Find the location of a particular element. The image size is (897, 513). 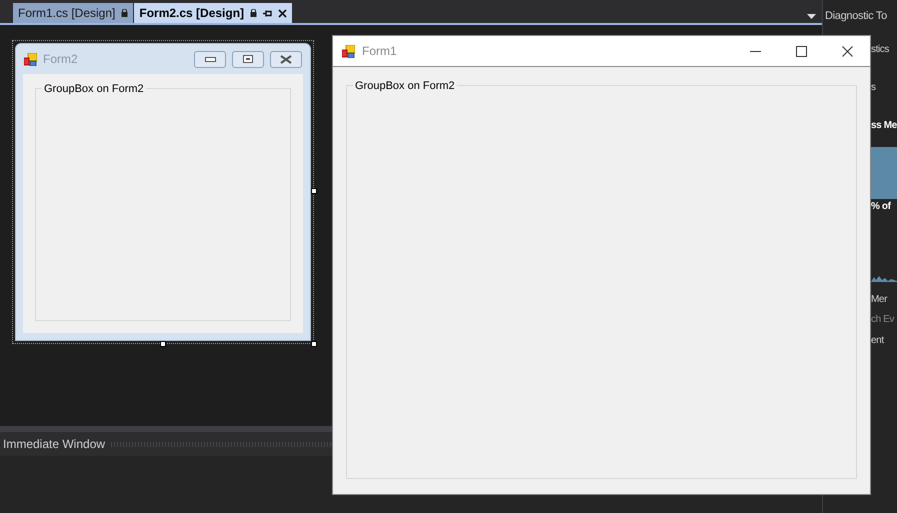

panel-title: Immediate Window is located at coordinates (54, 444).